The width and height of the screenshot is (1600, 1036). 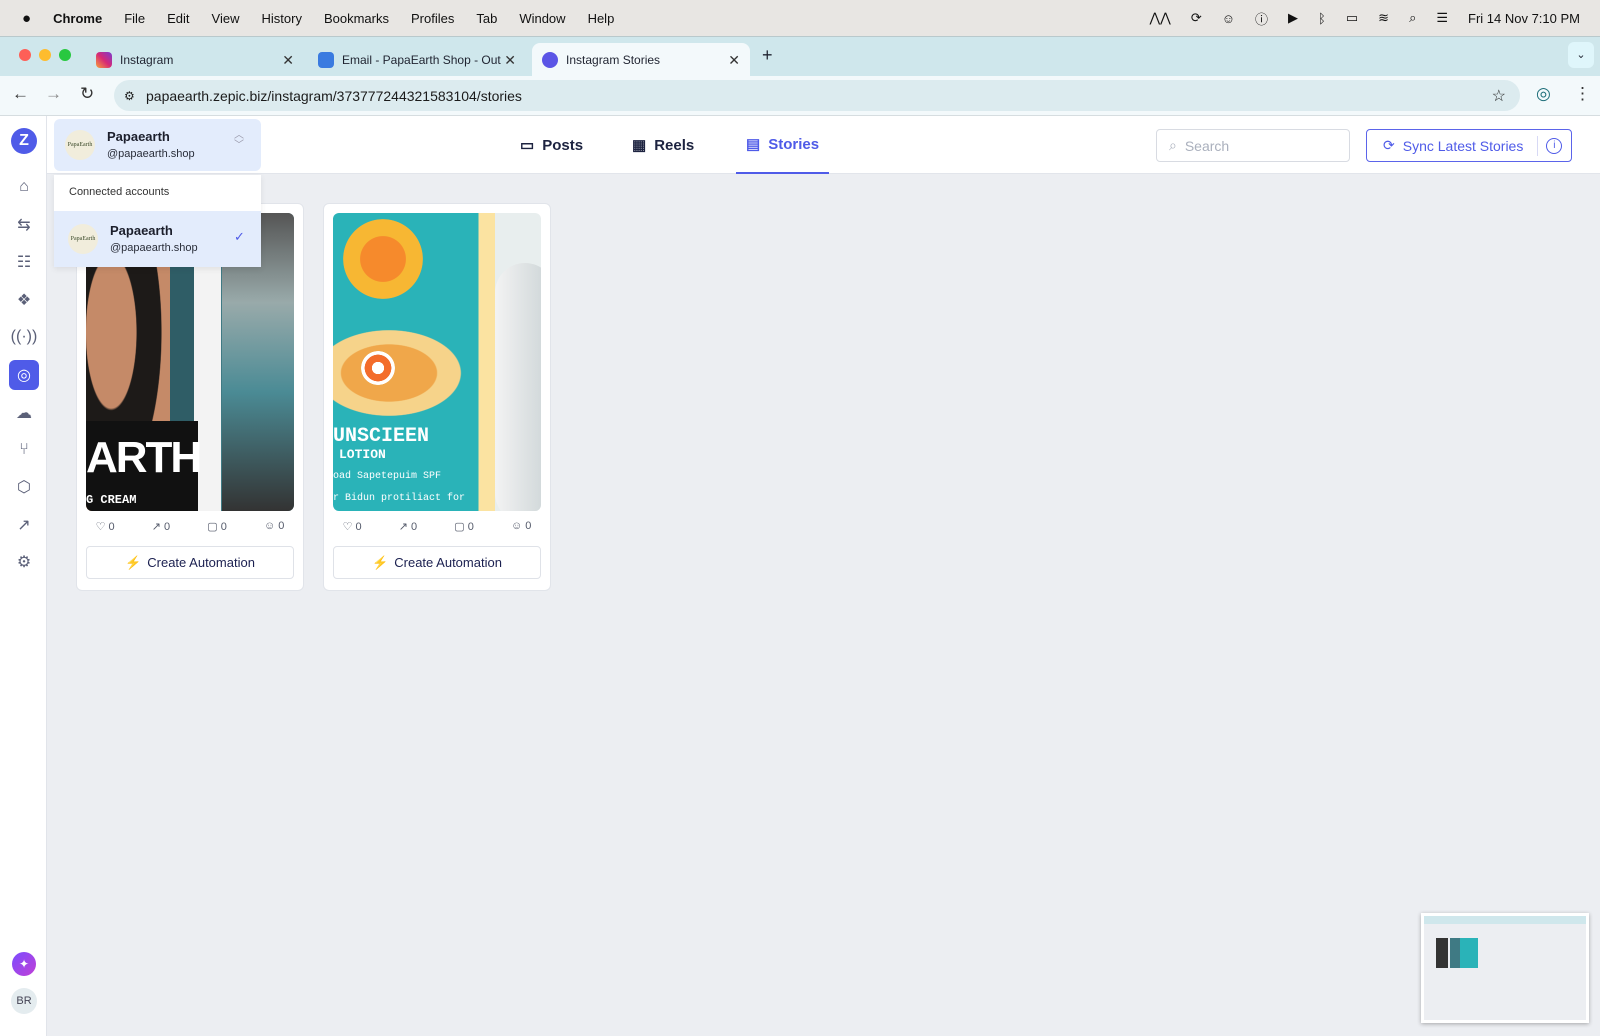 What do you see at coordinates (24, 450) in the screenshot?
I see `flows-icon: ⑂` at bounding box center [24, 450].